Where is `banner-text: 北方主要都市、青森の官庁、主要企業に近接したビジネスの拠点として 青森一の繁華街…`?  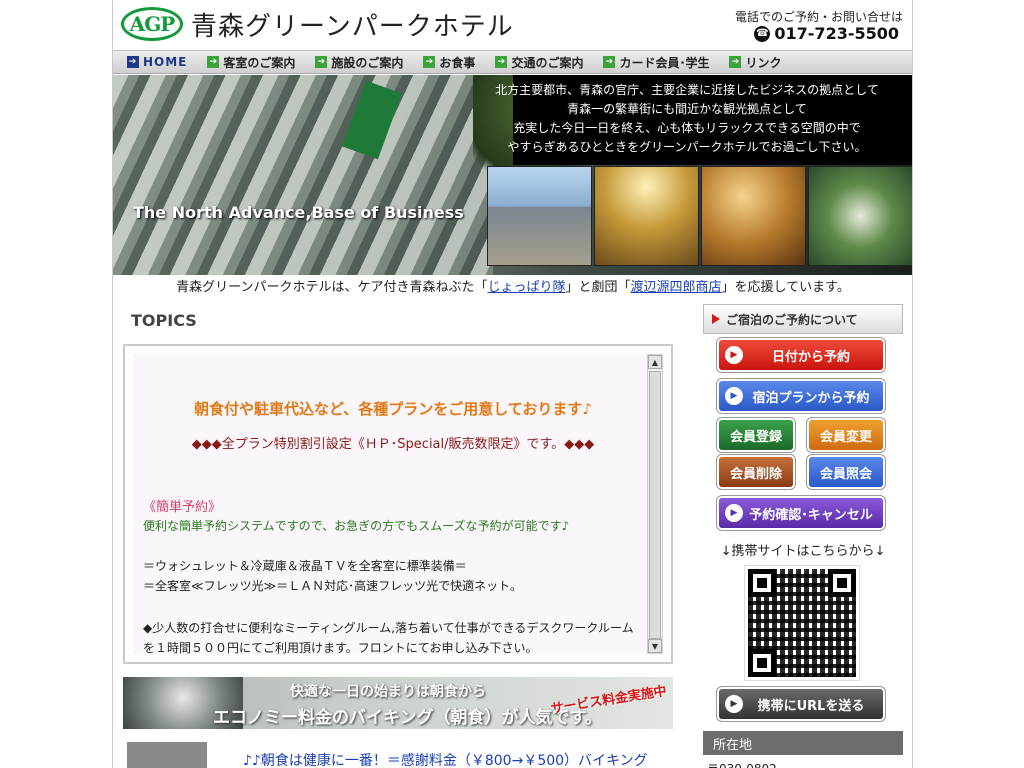
banner-text: 北方主要都市、青森の官庁、主要企業に近接したビジネスの拠点として 青森一の繁華街… is located at coordinates (687, 119).